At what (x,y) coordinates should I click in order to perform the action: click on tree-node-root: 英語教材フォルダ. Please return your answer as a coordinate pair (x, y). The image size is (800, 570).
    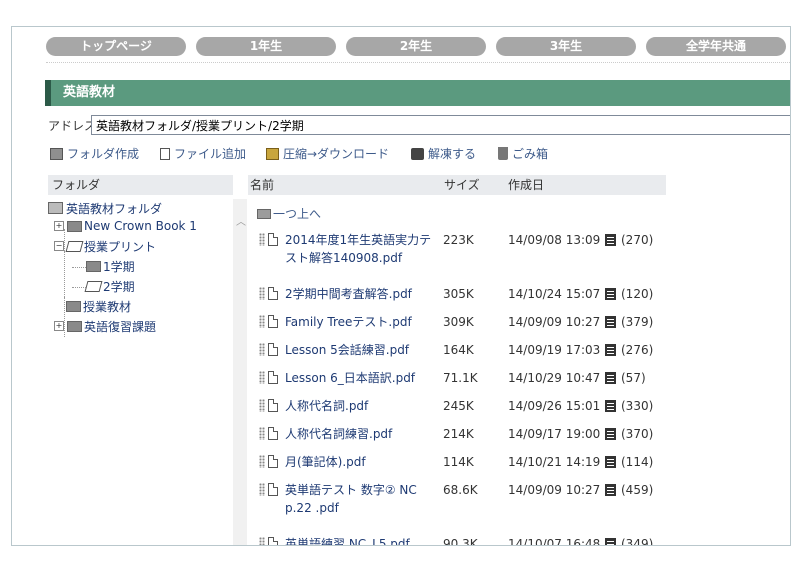
    Looking at the image, I should click on (105, 208).